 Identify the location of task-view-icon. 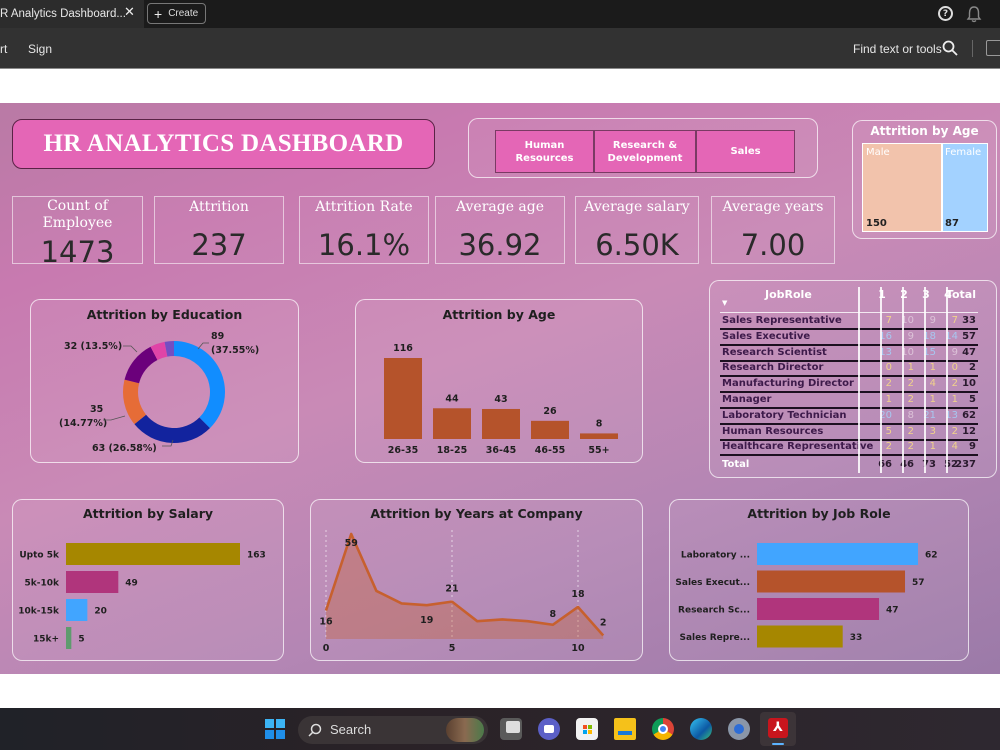
(511, 729).